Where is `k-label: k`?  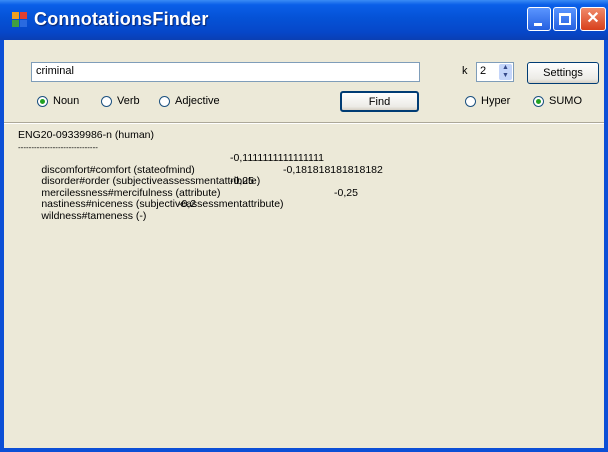
k-label: k is located at coordinates (465, 71).